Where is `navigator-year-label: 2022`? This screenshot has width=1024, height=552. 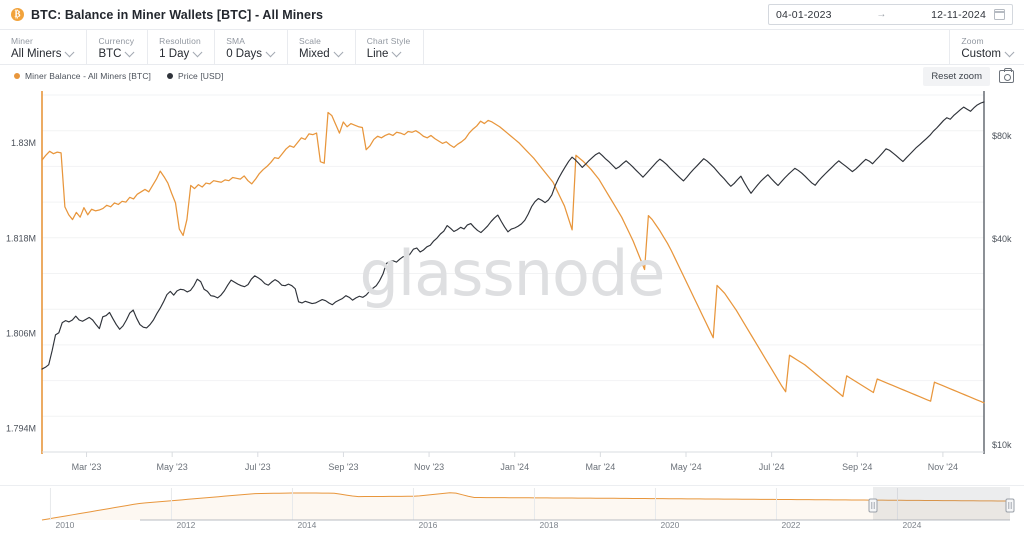
navigator-year-label: 2022 is located at coordinates (790, 525).